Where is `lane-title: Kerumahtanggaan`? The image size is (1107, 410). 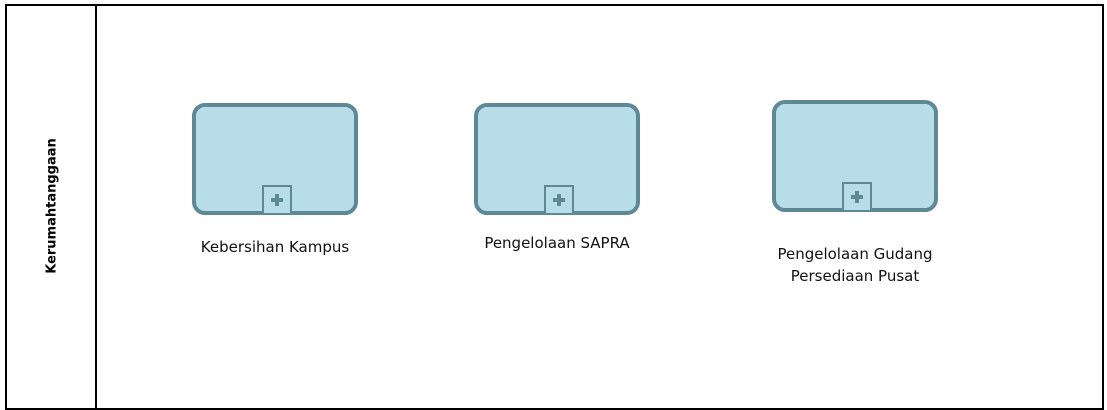 lane-title: Kerumahtanggaan is located at coordinates (52, 206).